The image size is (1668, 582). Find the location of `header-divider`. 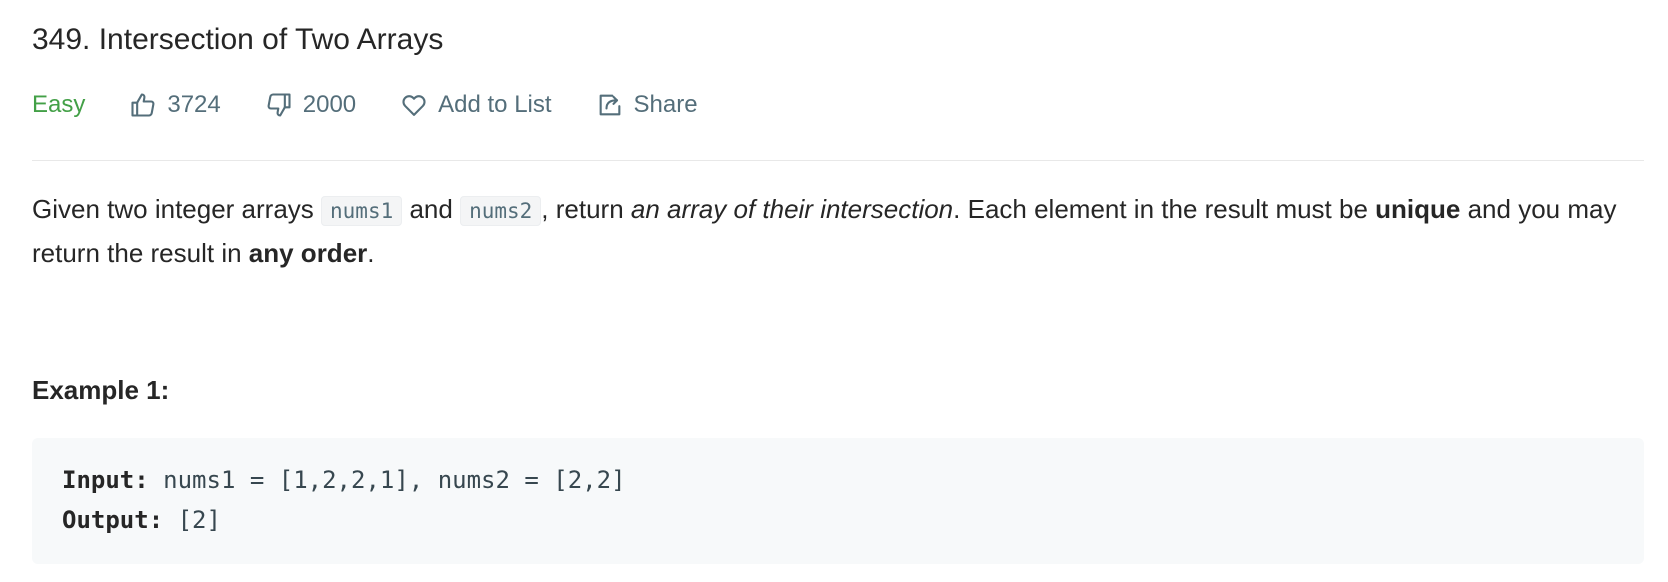

header-divider is located at coordinates (838, 160).